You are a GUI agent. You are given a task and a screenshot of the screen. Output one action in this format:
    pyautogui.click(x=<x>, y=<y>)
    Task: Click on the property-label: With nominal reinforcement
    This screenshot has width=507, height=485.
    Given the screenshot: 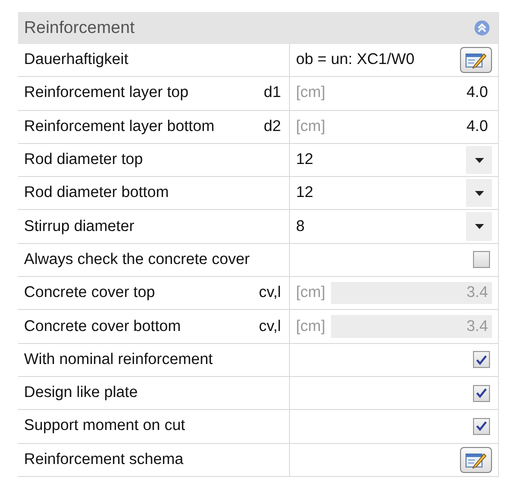 What is the action you would take?
    pyautogui.click(x=118, y=359)
    